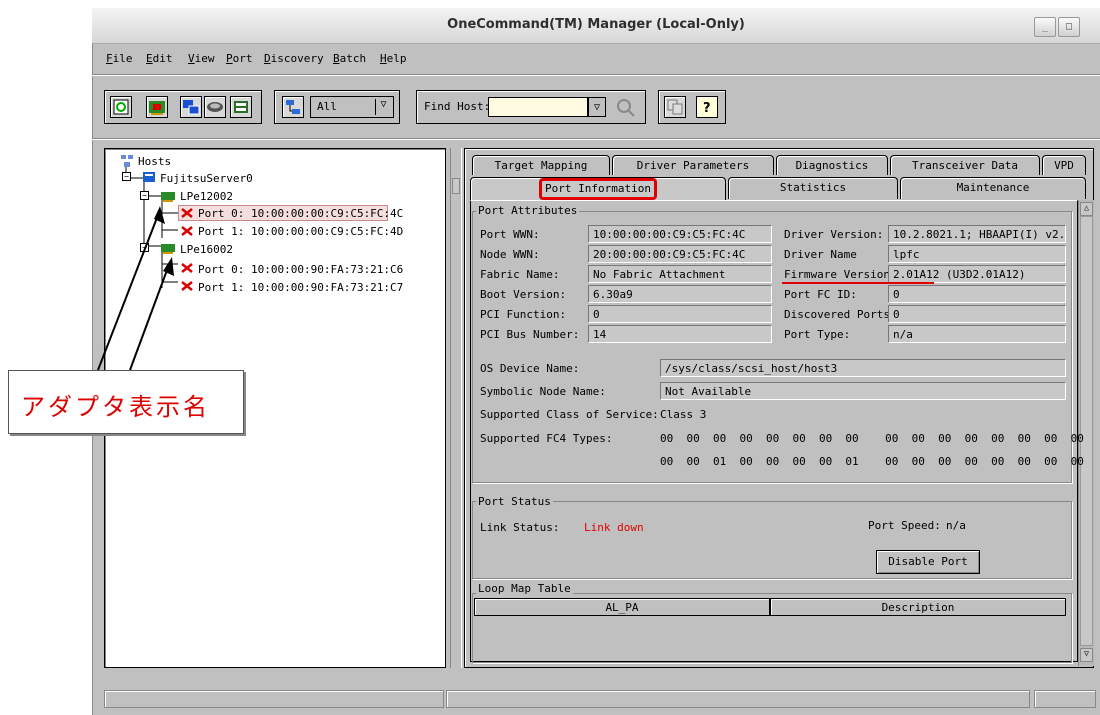  Describe the element at coordinates (625, 107) in the screenshot. I see `find-search-icon` at that location.